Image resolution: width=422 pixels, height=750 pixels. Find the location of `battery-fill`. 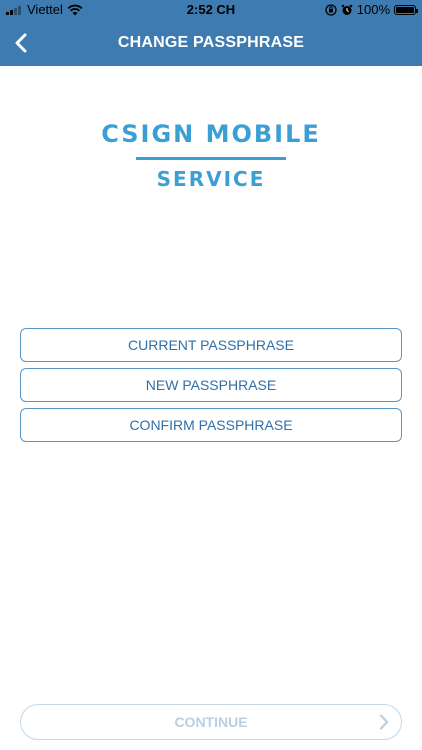

battery-fill is located at coordinates (405, 9).